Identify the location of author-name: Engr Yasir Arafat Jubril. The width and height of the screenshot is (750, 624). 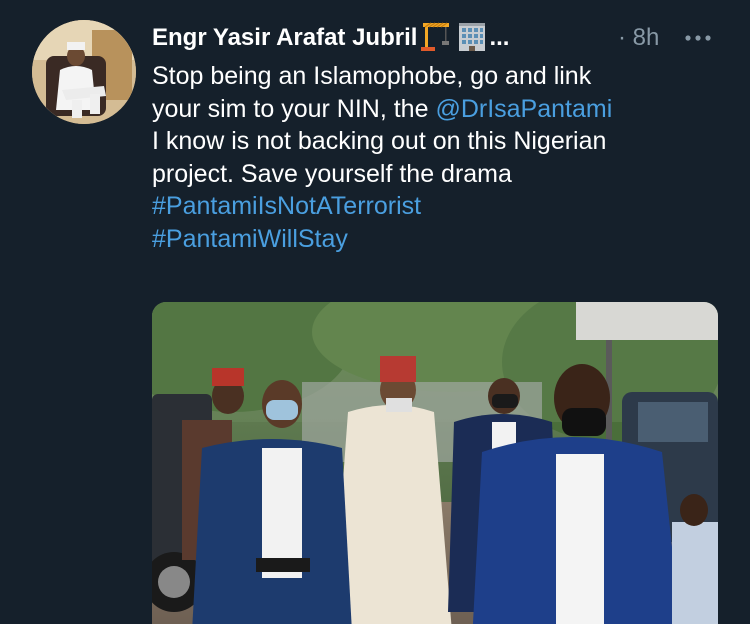
(284, 38).